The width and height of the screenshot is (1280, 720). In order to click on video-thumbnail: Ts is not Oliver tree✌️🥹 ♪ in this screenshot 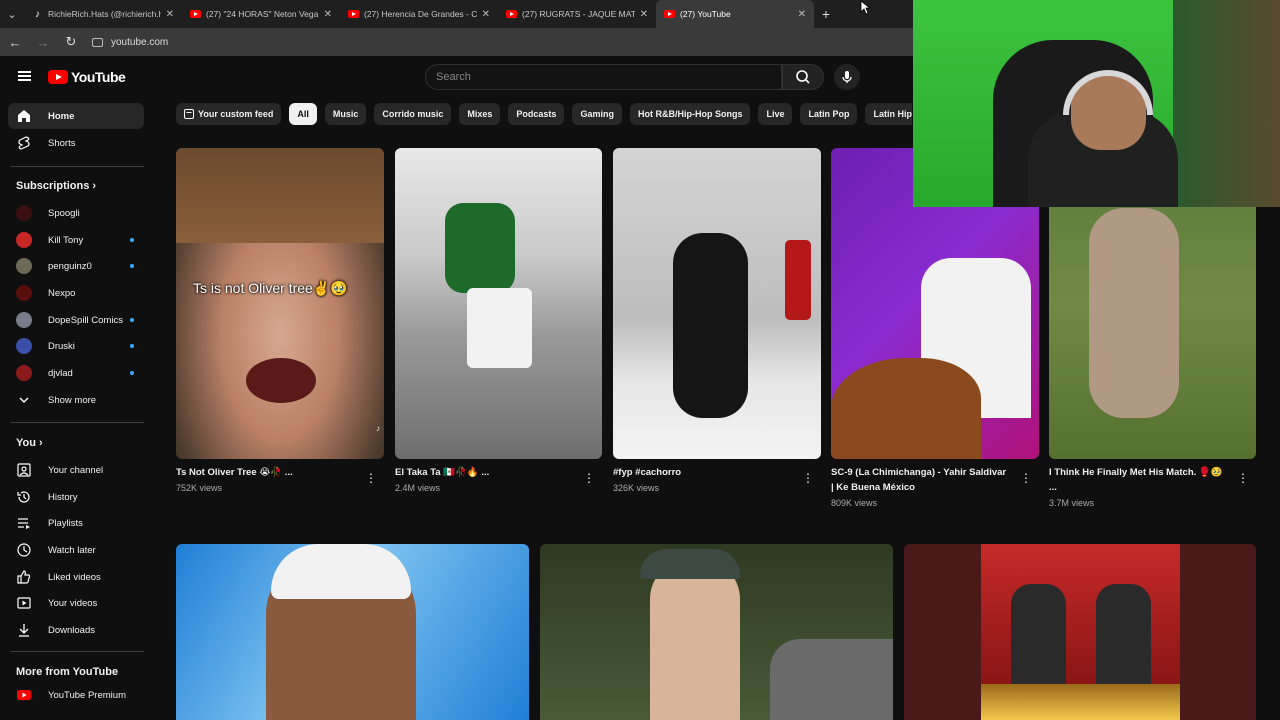, I will do `click(280, 303)`.